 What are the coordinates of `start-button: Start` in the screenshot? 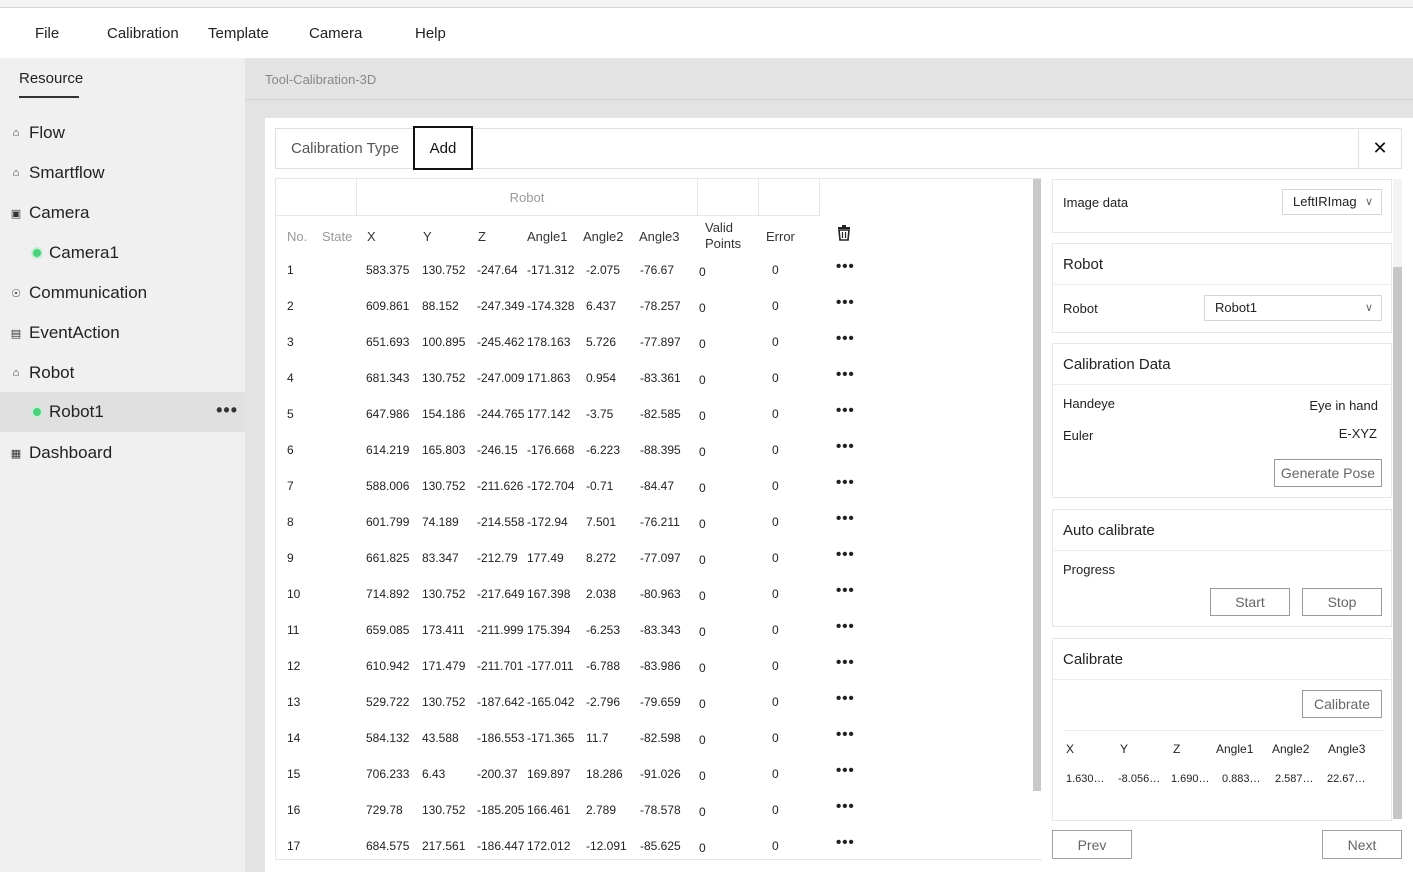 It's located at (1250, 602).